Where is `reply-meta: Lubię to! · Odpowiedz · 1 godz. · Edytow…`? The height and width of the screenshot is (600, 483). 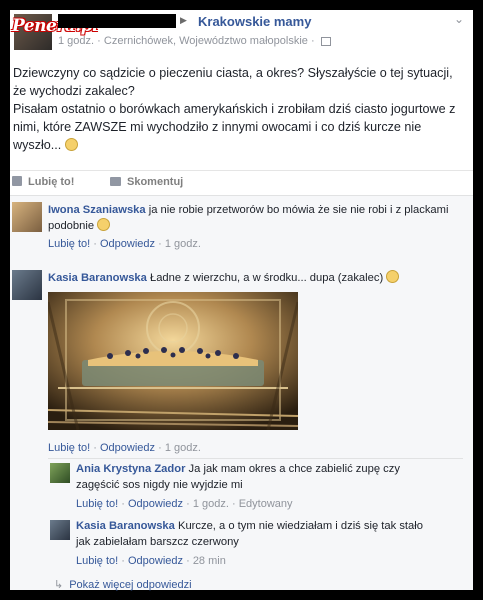 reply-meta: Lubię to! · Odpowiedz · 1 godz. · Edytow… is located at coordinates (184, 504).